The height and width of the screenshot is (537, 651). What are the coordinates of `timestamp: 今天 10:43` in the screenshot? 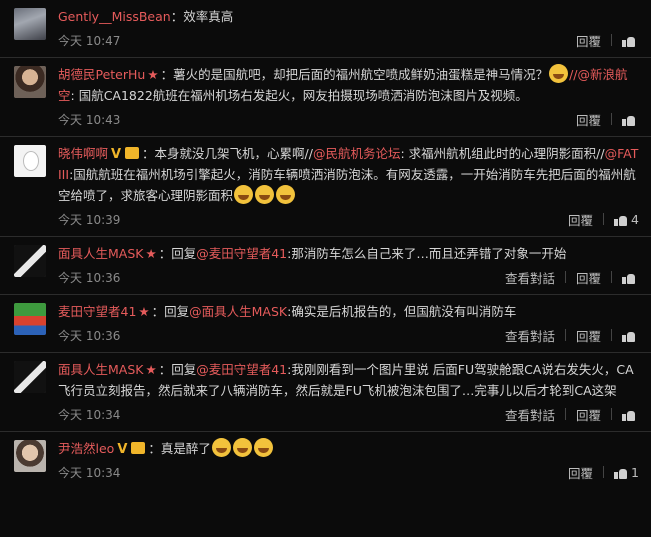 It's located at (89, 119).